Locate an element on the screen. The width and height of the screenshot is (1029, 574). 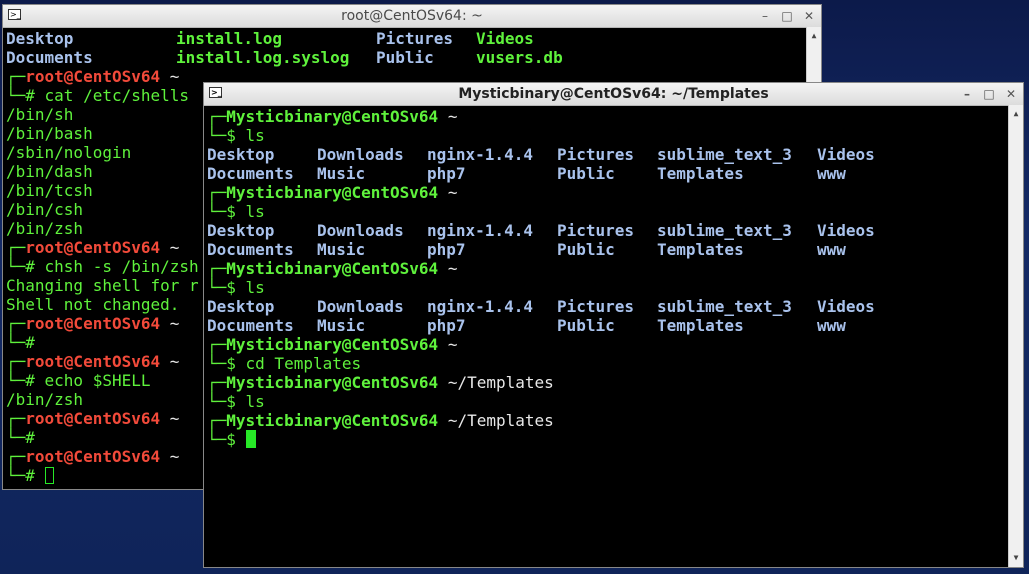
dir-entry: nginx-1.4.4 is located at coordinates (480, 154).